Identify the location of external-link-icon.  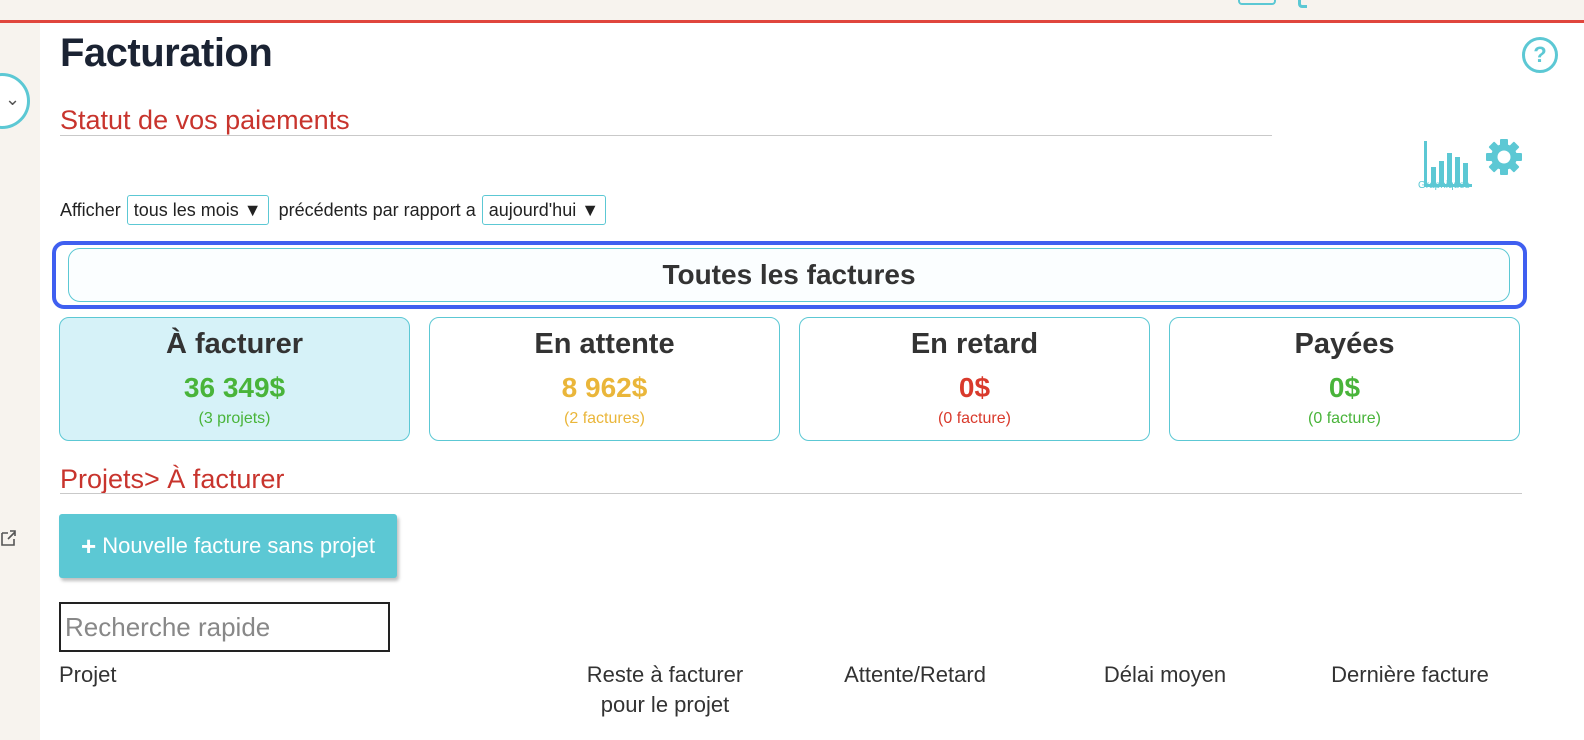
(8, 538).